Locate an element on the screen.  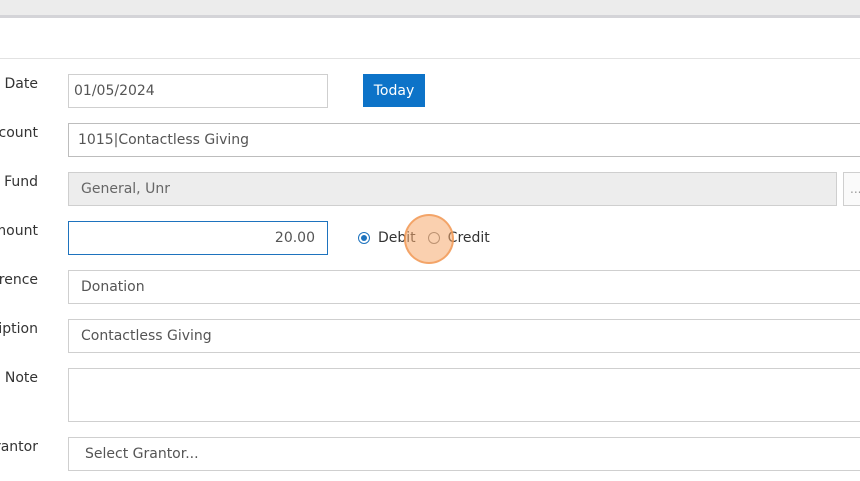
account-select: 1015|Contactless Giving is located at coordinates (464, 140).